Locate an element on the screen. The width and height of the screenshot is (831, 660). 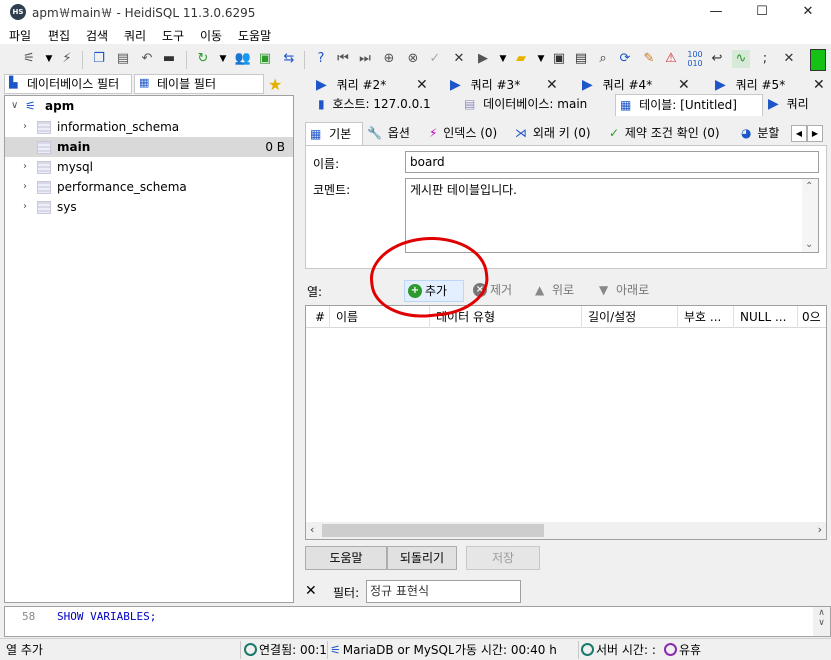
print-icon: ▬ is located at coordinates (169, 59).